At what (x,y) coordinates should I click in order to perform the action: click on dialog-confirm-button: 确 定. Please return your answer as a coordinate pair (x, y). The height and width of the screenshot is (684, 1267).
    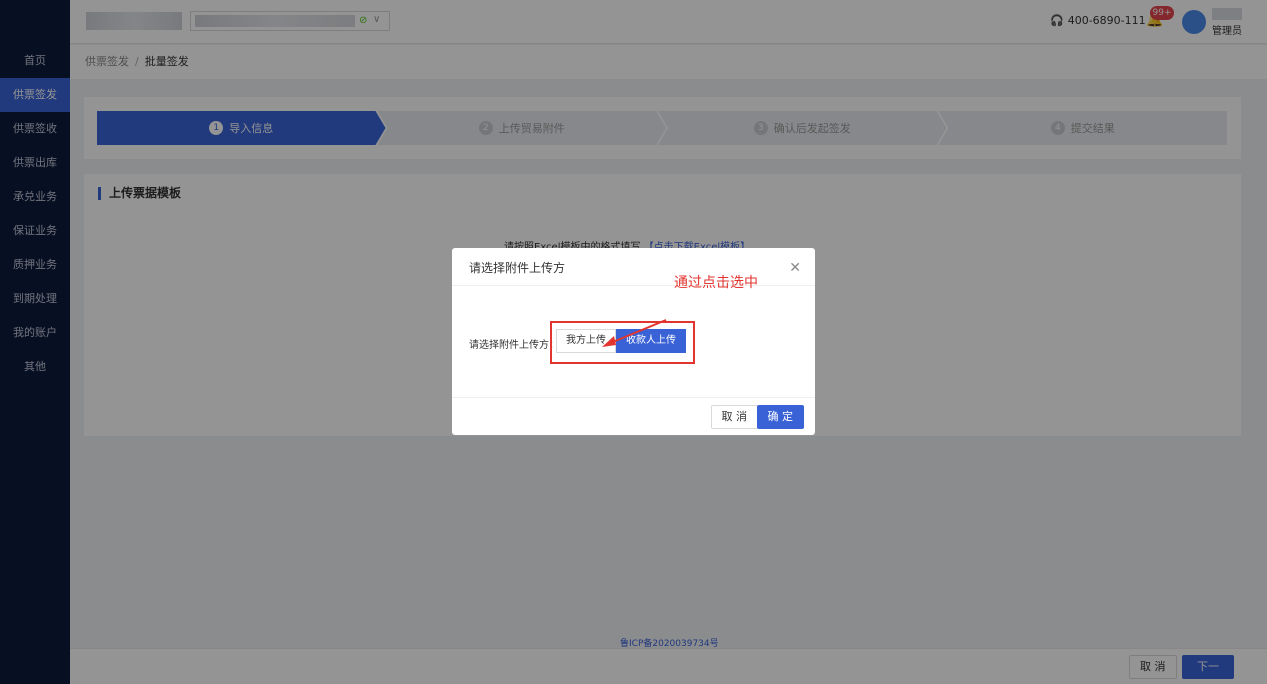
    Looking at the image, I should click on (780, 417).